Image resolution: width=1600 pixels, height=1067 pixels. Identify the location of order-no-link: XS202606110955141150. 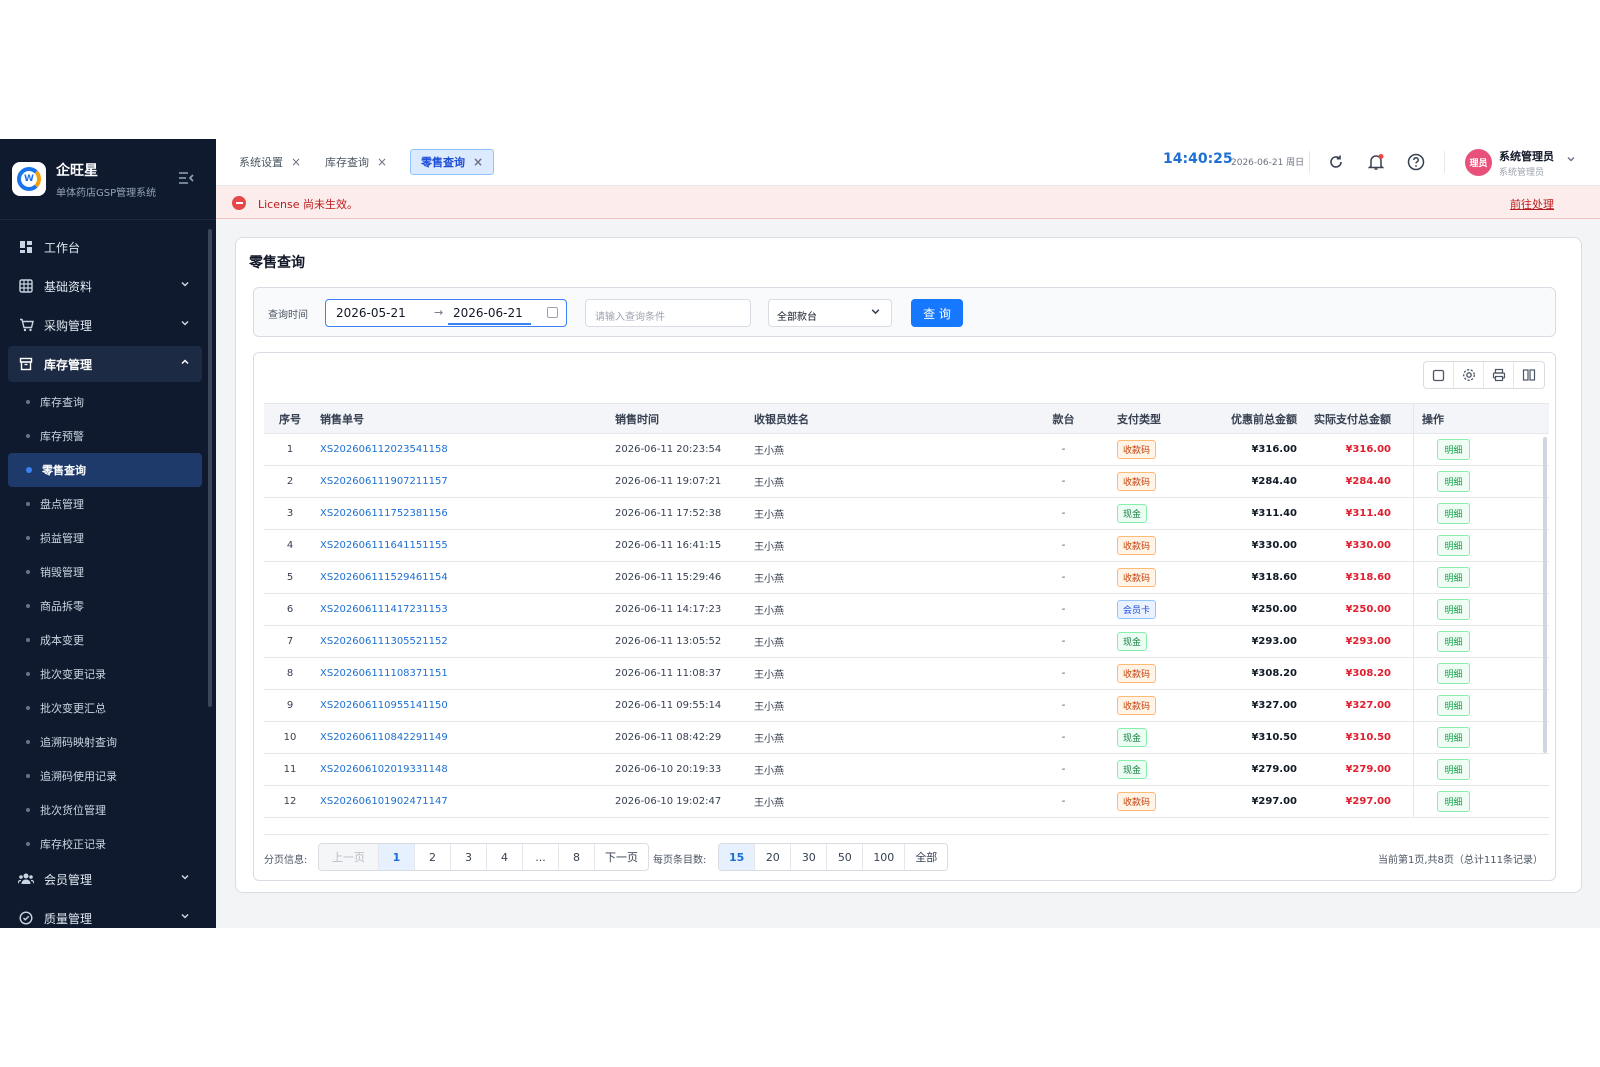
(384, 705).